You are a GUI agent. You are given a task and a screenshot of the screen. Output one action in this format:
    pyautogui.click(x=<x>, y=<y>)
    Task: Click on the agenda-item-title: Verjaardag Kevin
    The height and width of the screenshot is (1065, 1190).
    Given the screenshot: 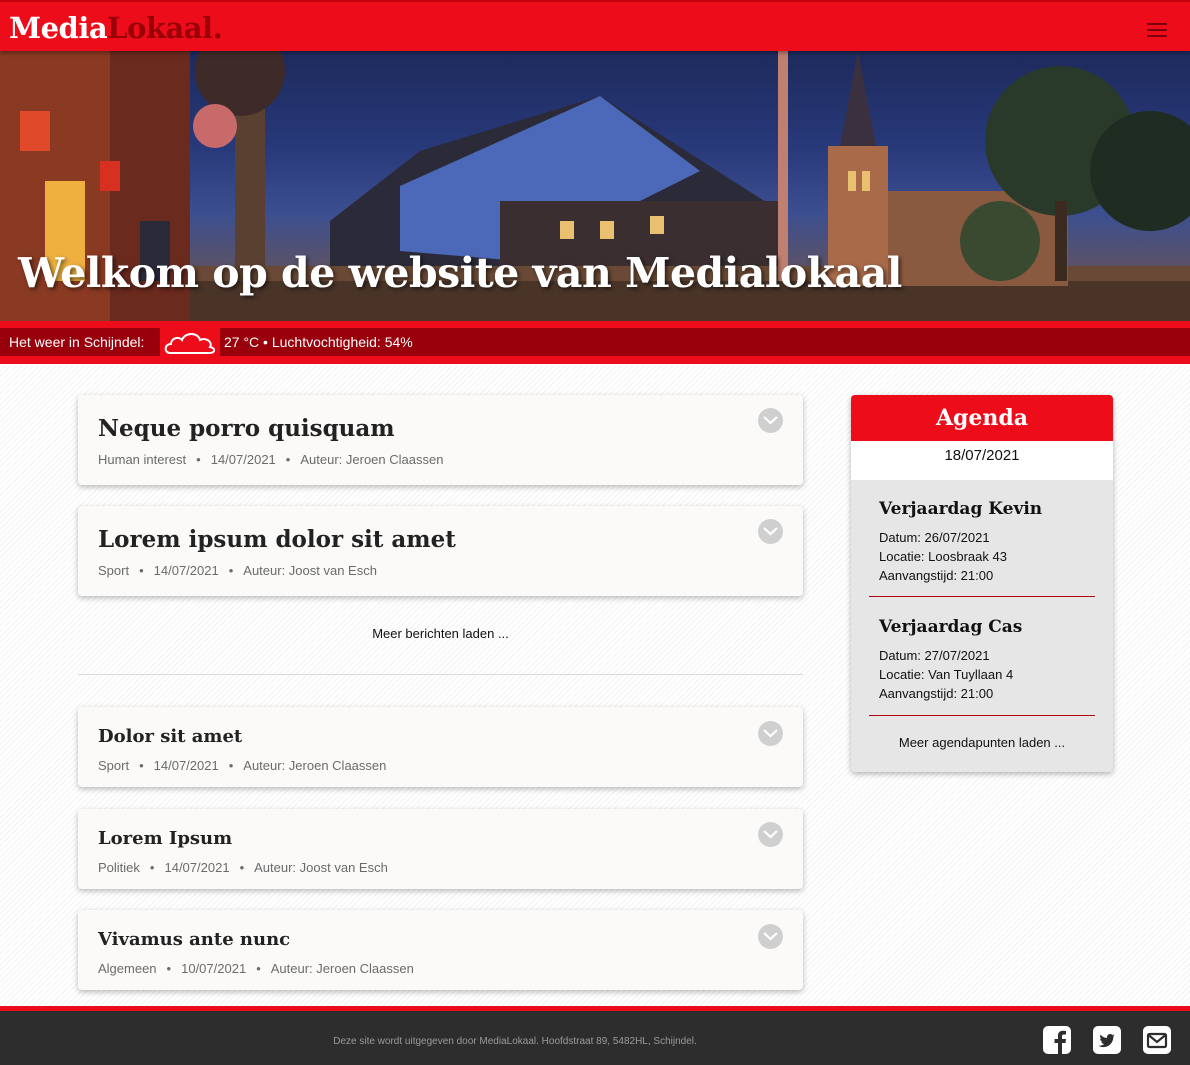 What is the action you would take?
    pyautogui.click(x=961, y=509)
    